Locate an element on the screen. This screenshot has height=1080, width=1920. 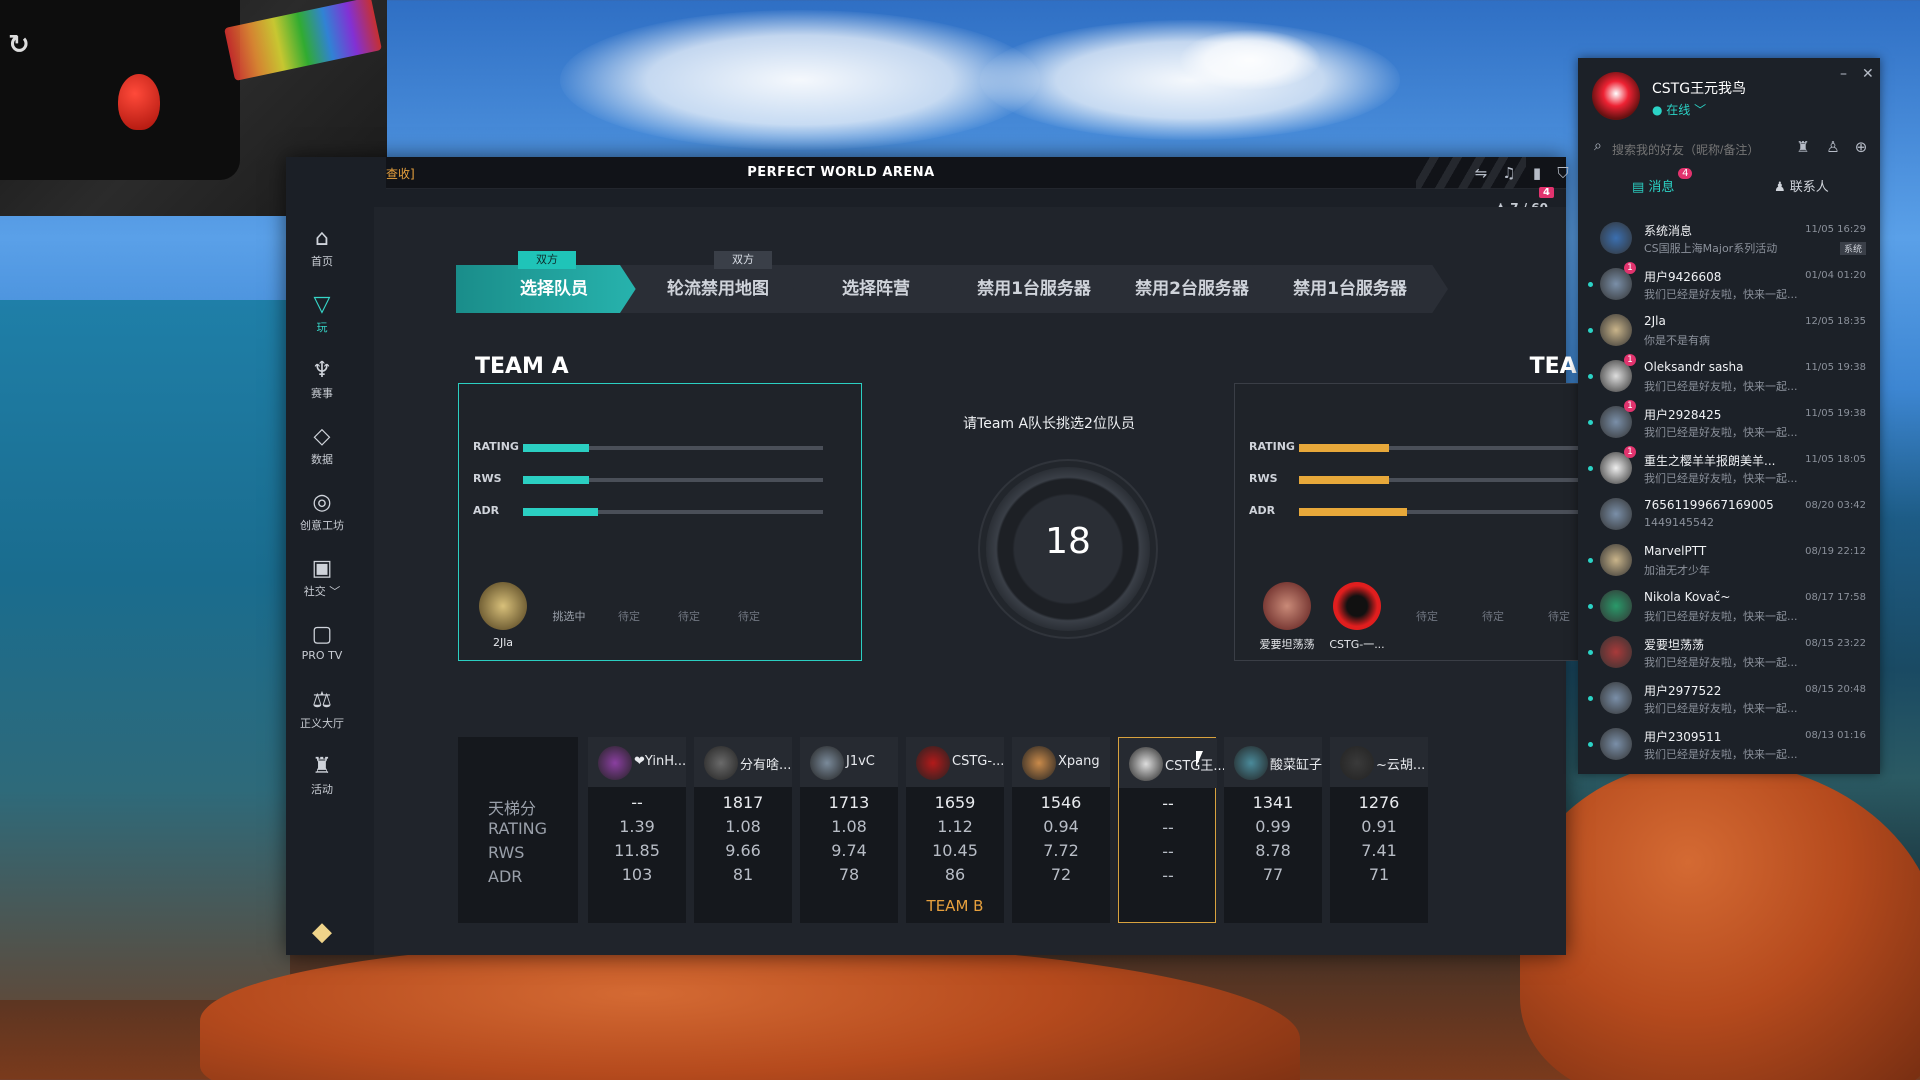
conversation-time: 08/13 01:16 is located at coordinates (1835, 735).